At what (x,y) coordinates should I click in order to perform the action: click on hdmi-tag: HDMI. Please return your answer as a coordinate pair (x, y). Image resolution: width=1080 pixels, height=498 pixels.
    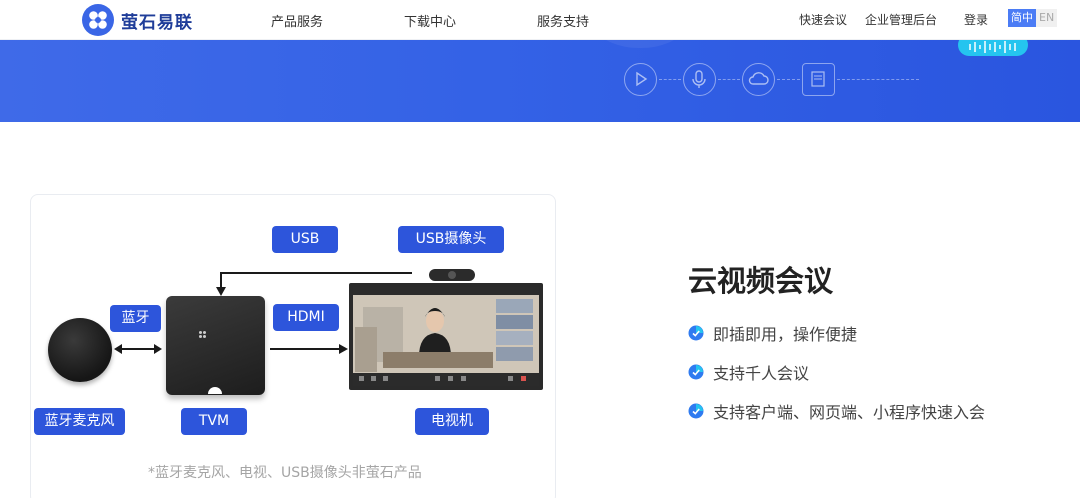
    Looking at the image, I should click on (306, 317).